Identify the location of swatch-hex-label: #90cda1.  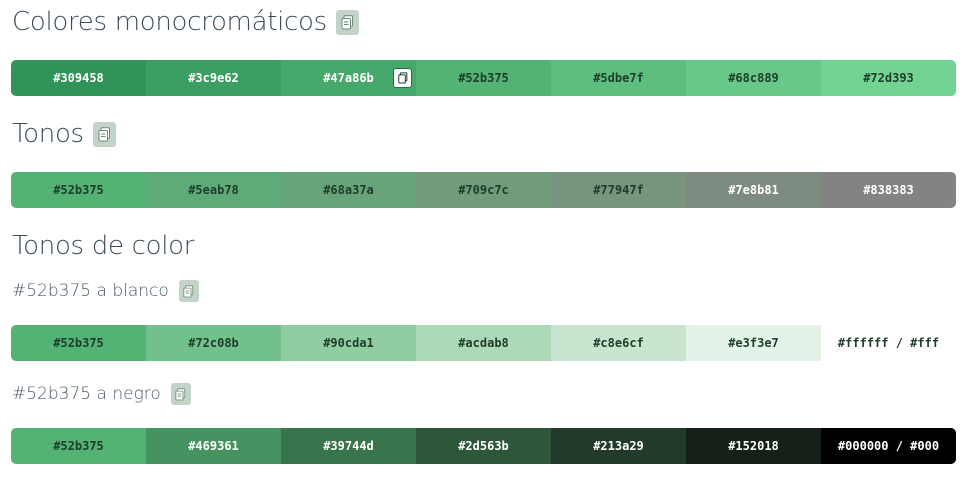
(348, 343).